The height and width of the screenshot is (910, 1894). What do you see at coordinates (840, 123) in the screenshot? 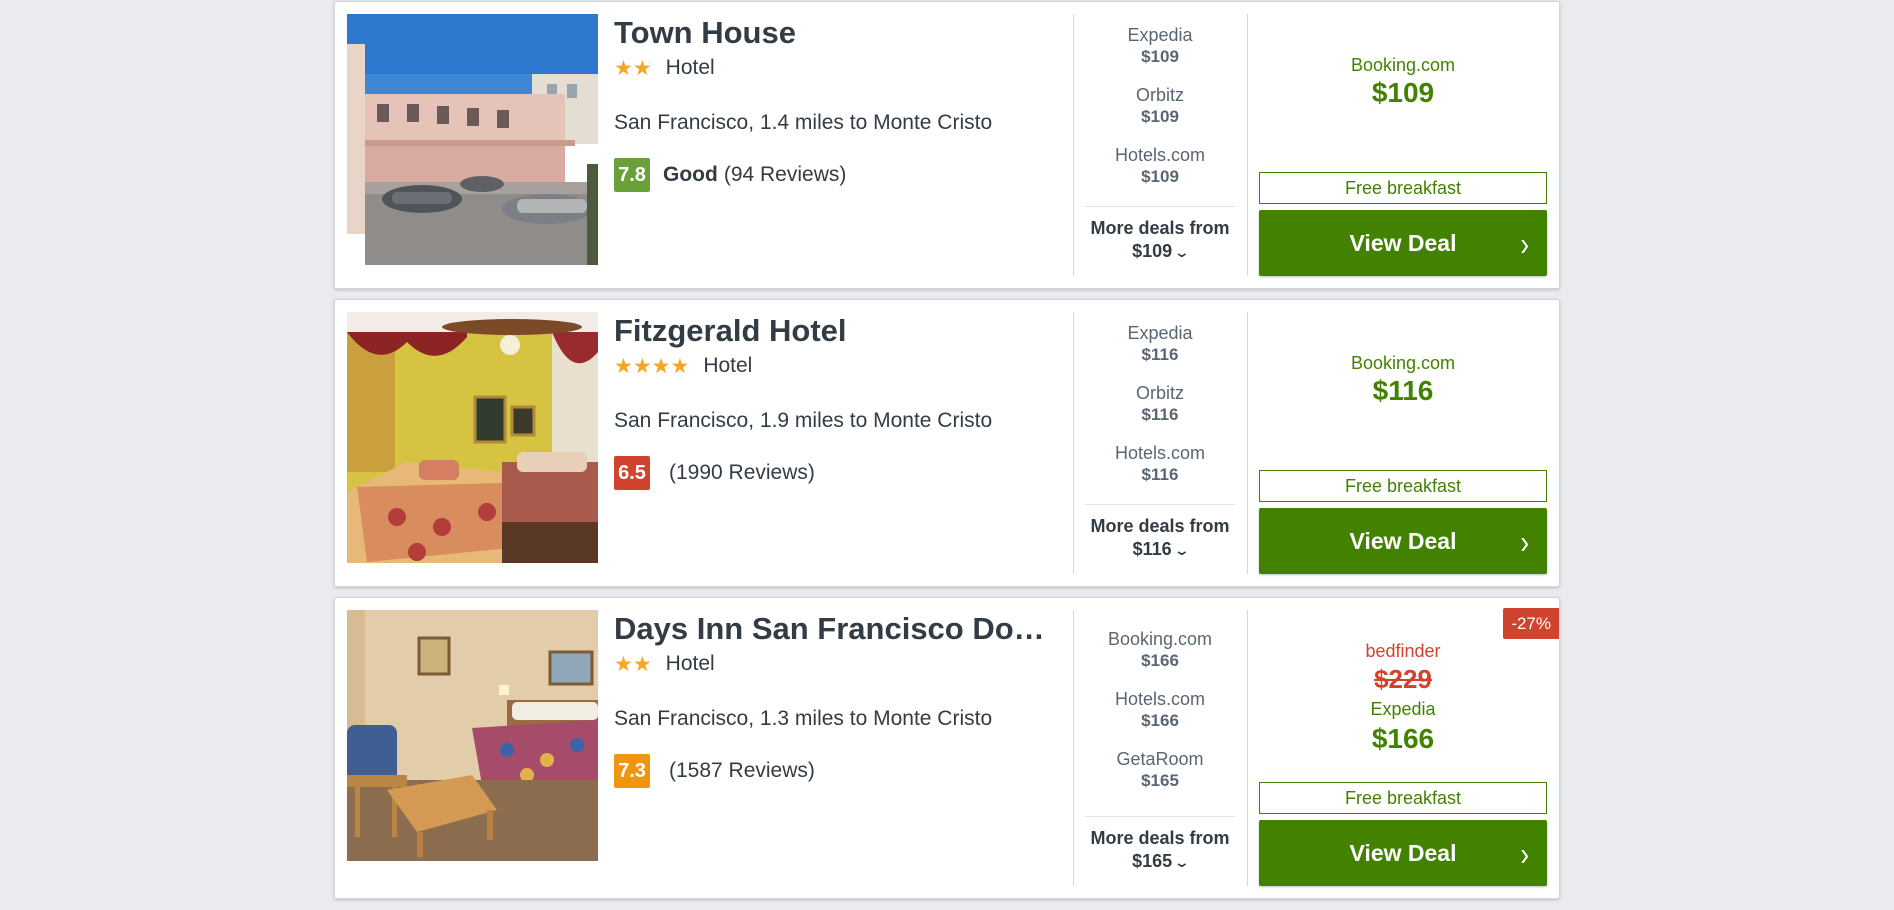
I see `hotel-location: San Francisco, 1.4 miles to Monte Cristo` at bounding box center [840, 123].